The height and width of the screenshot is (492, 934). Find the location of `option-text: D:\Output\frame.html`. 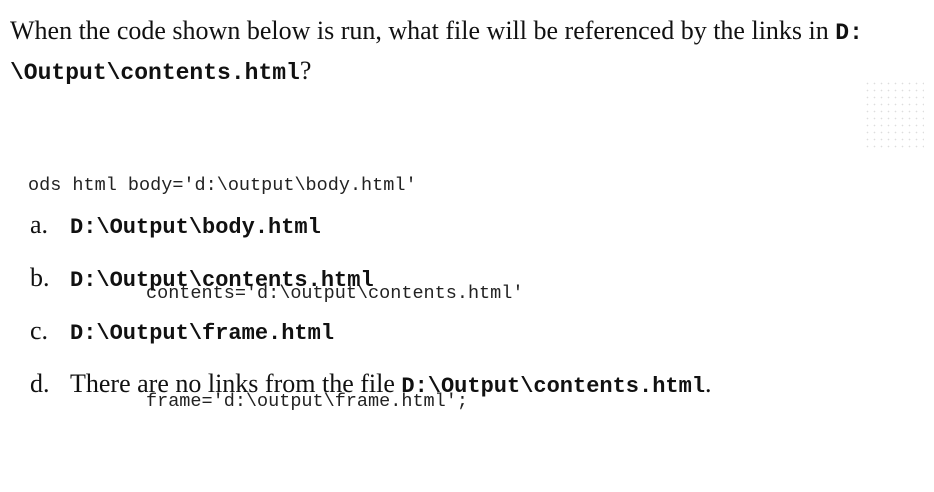

option-text: D:\Output\frame.html is located at coordinates (202, 331).